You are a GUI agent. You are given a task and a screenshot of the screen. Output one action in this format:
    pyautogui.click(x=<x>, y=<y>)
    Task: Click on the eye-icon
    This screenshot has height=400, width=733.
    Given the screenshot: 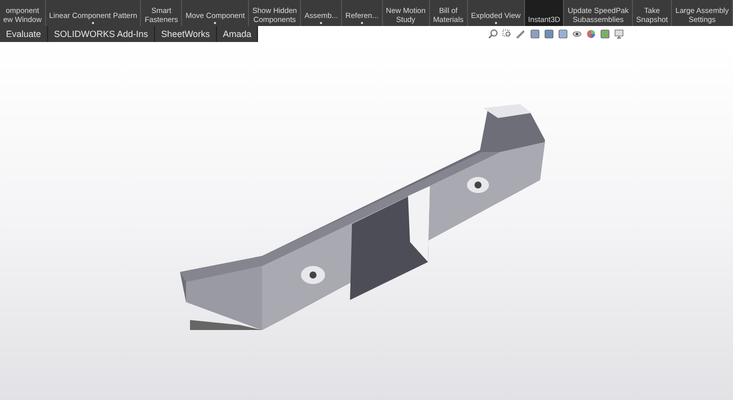 What is the action you would take?
    pyautogui.click(x=577, y=34)
    